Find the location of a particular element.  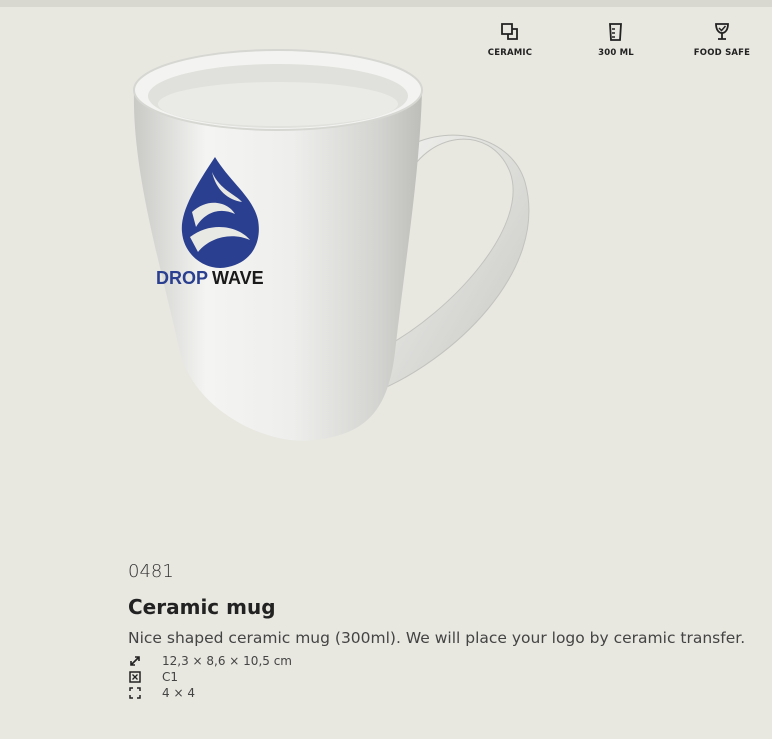

spec-value: 4 × 4 is located at coordinates (178, 693).